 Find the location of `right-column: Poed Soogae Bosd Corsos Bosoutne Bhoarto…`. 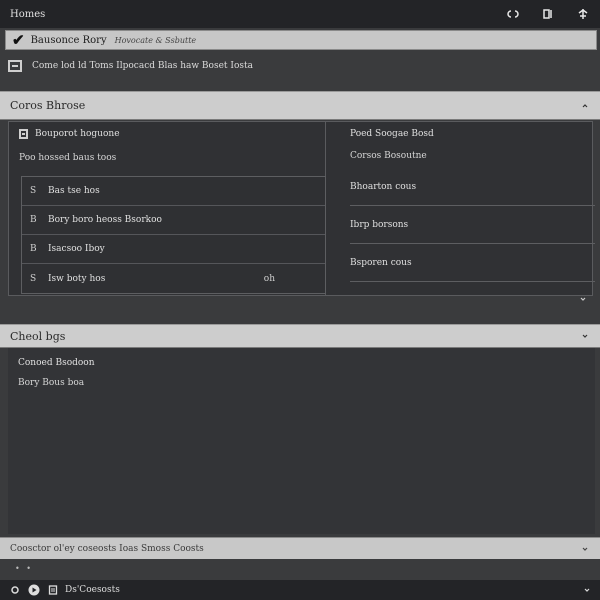

right-column: Poed Soogae Bosd Corsos Bosoutne Bhoarto… is located at coordinates (461, 211).